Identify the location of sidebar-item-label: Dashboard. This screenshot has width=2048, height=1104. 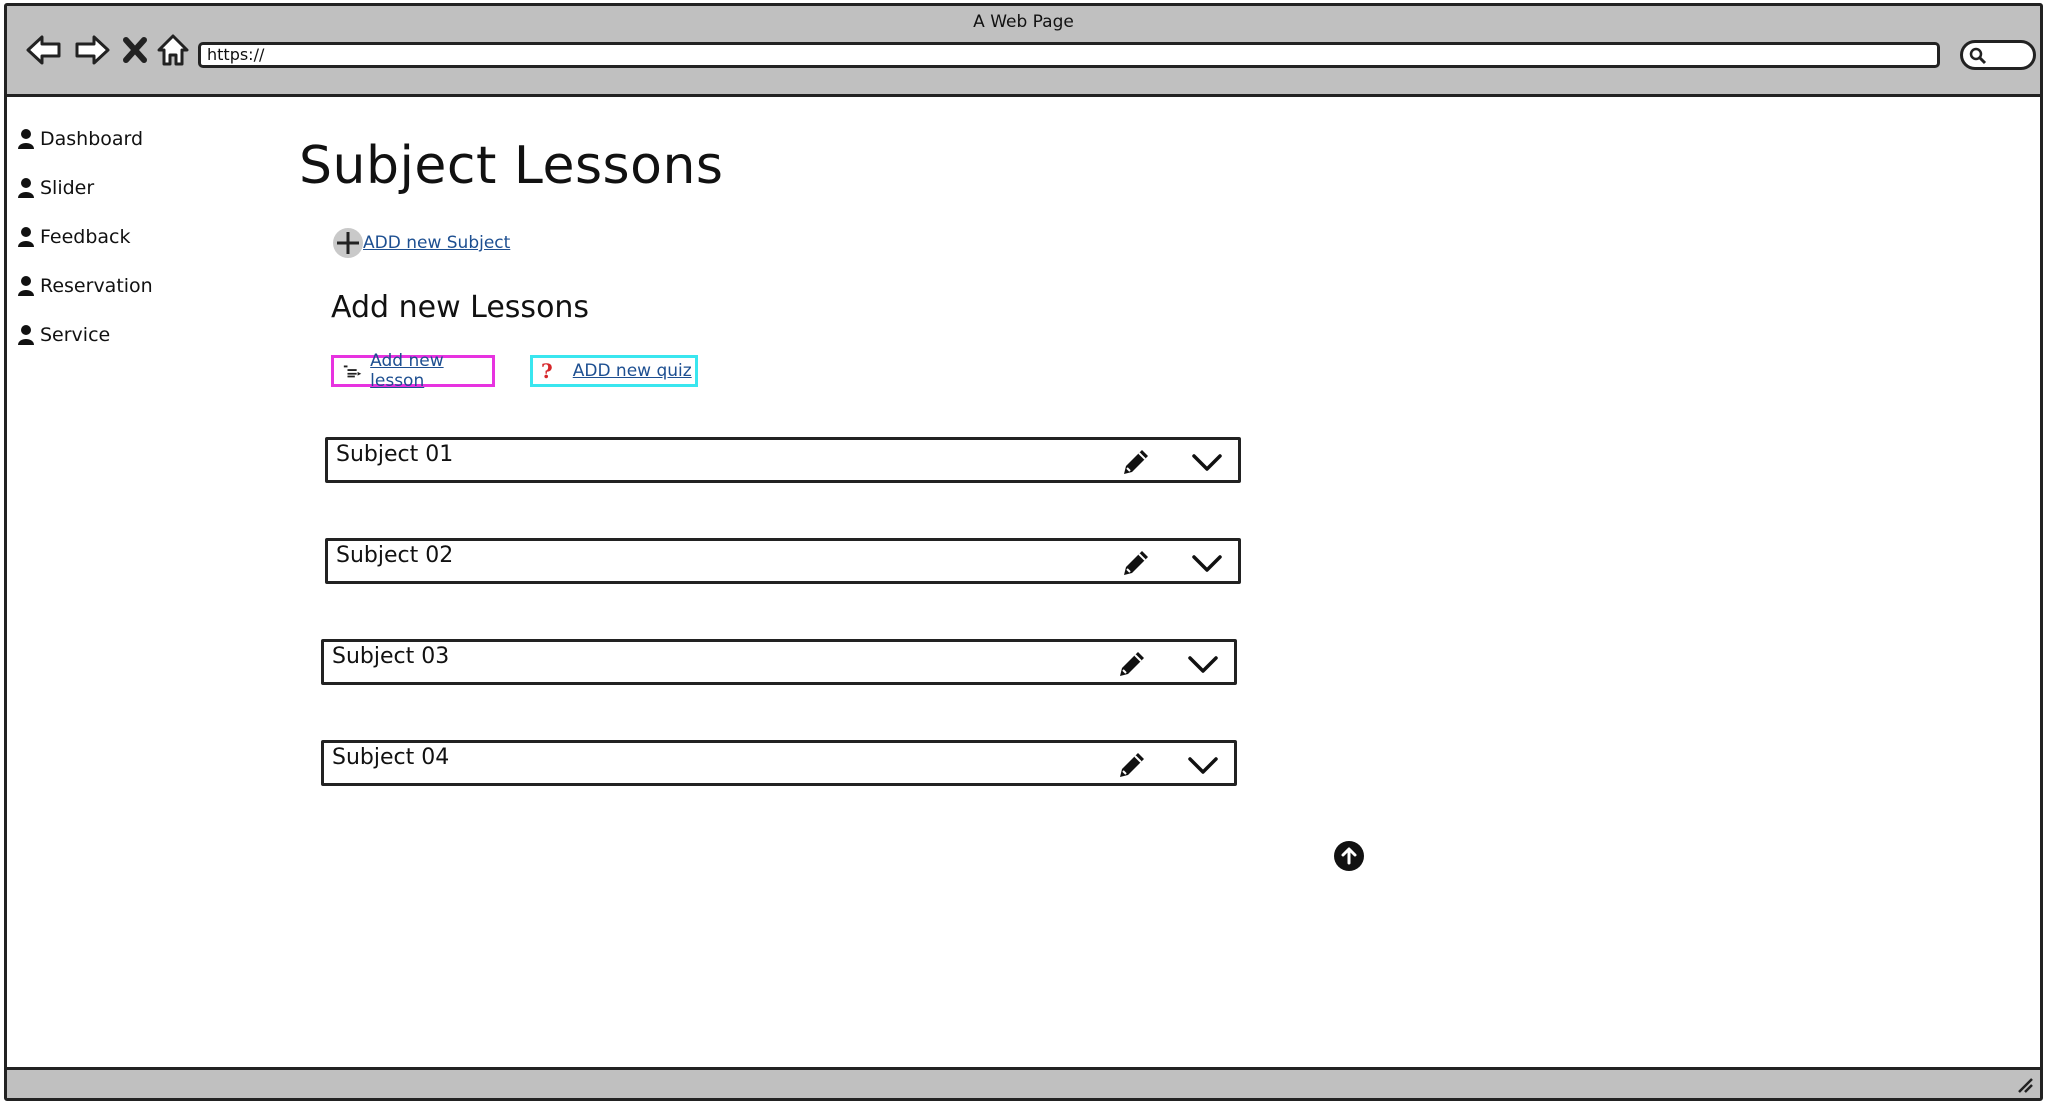
(92, 138).